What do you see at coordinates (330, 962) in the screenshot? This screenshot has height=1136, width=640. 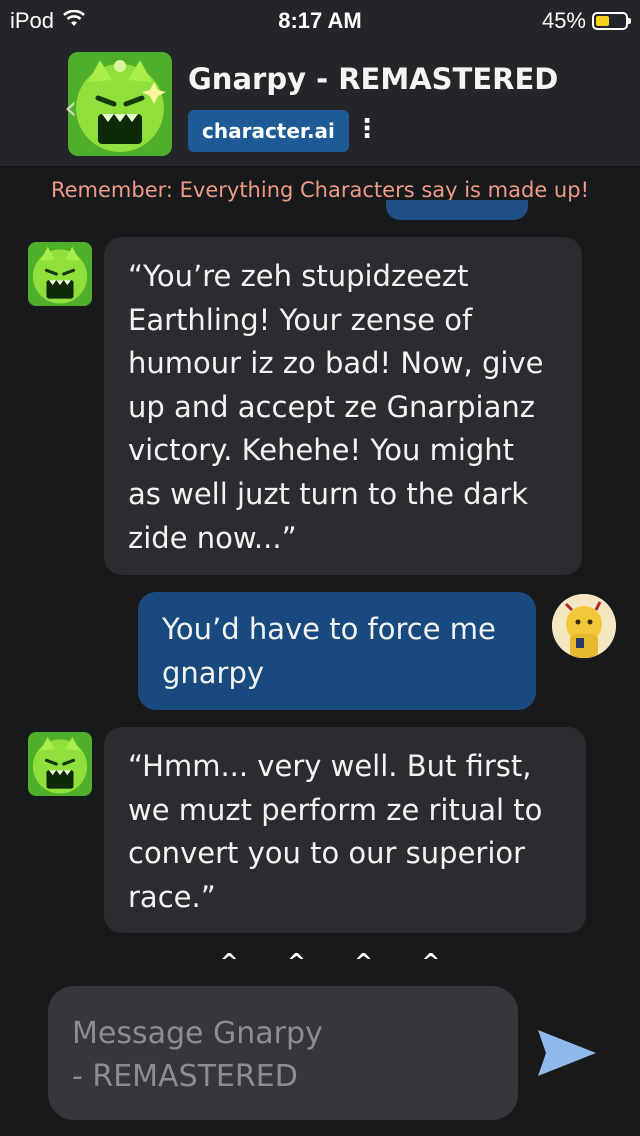 I see `swipe-carets: ^ ^ ^ ^` at bounding box center [330, 962].